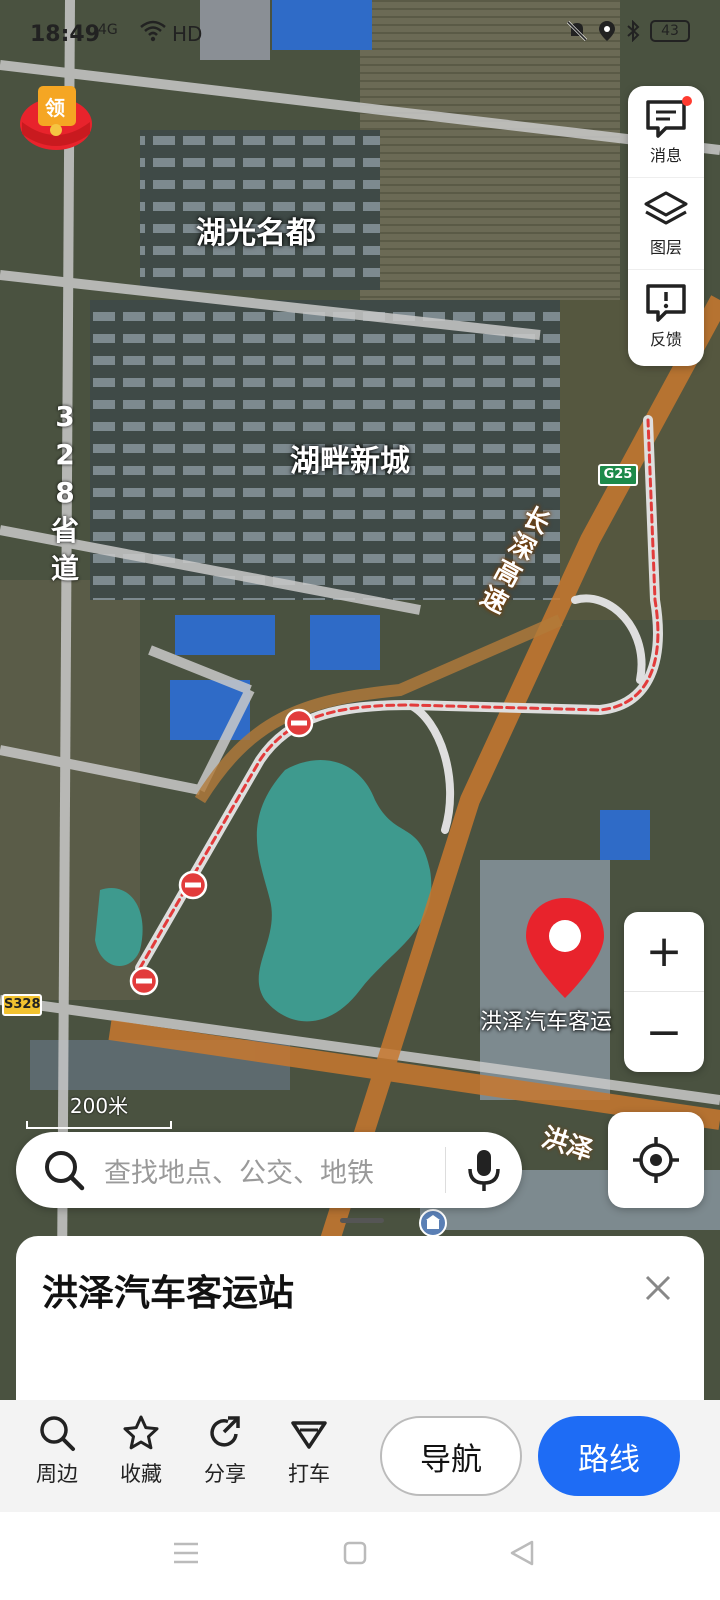 The width and height of the screenshot is (720, 1600). What do you see at coordinates (609, 1456) in the screenshot?
I see `route-button: 路线` at bounding box center [609, 1456].